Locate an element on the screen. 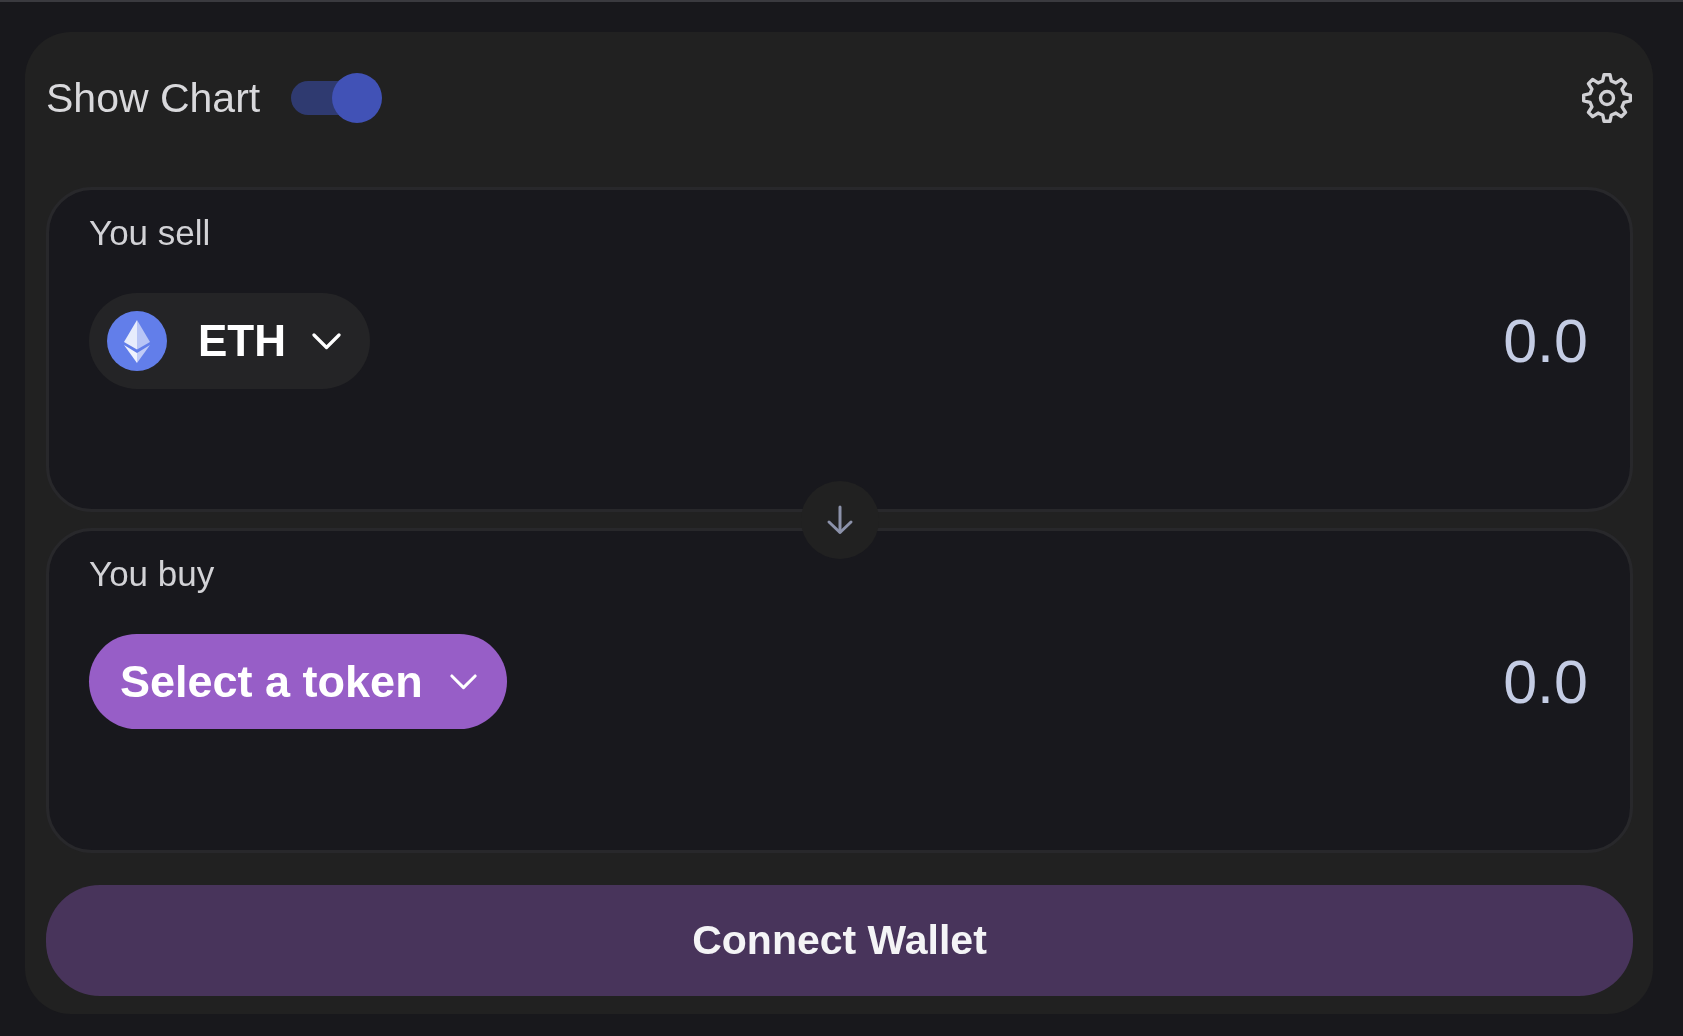 Image resolution: width=1683 pixels, height=1036 pixels. select-token-button: Select a token is located at coordinates (298, 681).